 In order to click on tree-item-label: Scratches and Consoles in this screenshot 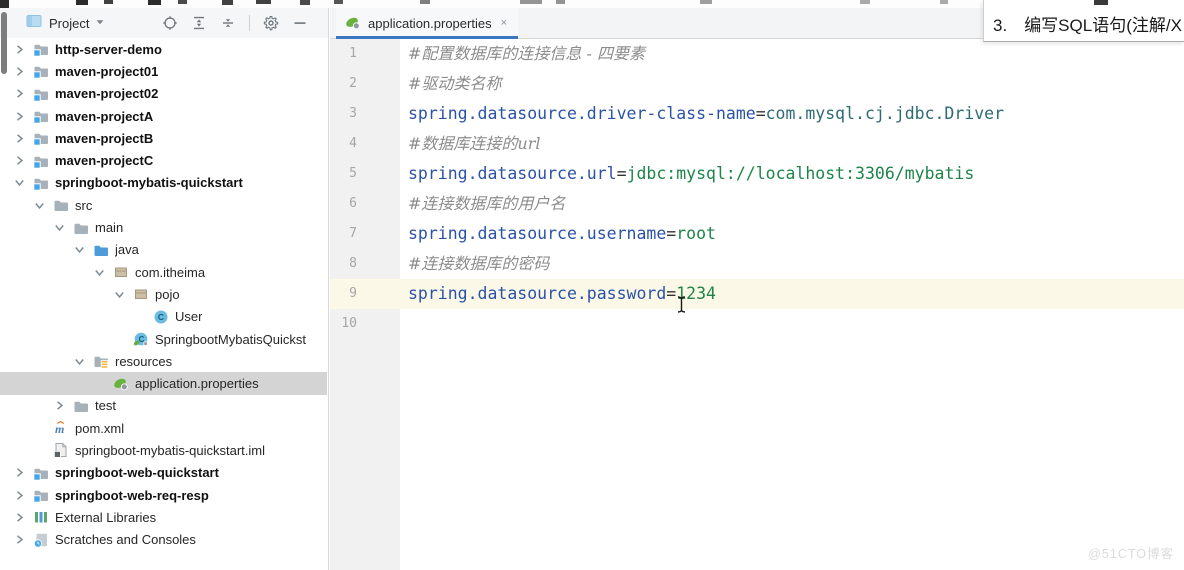, I will do `click(125, 540)`.